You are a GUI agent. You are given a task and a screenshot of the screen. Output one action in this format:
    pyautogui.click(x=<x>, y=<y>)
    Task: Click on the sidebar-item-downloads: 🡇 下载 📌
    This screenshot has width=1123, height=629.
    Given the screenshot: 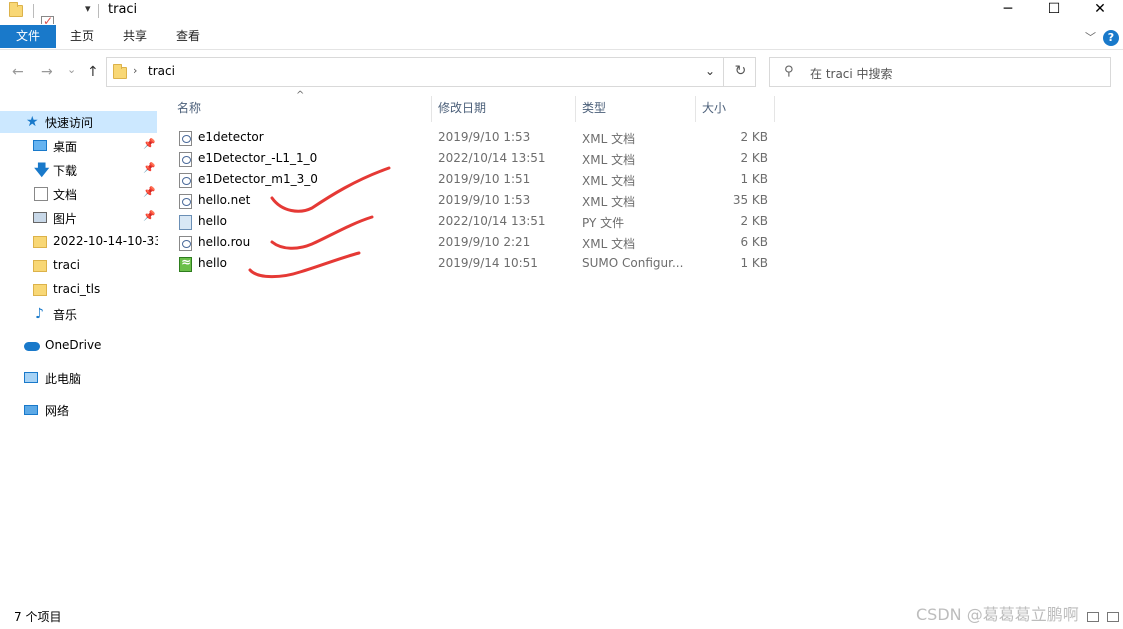 What is the action you would take?
    pyautogui.click(x=78, y=170)
    